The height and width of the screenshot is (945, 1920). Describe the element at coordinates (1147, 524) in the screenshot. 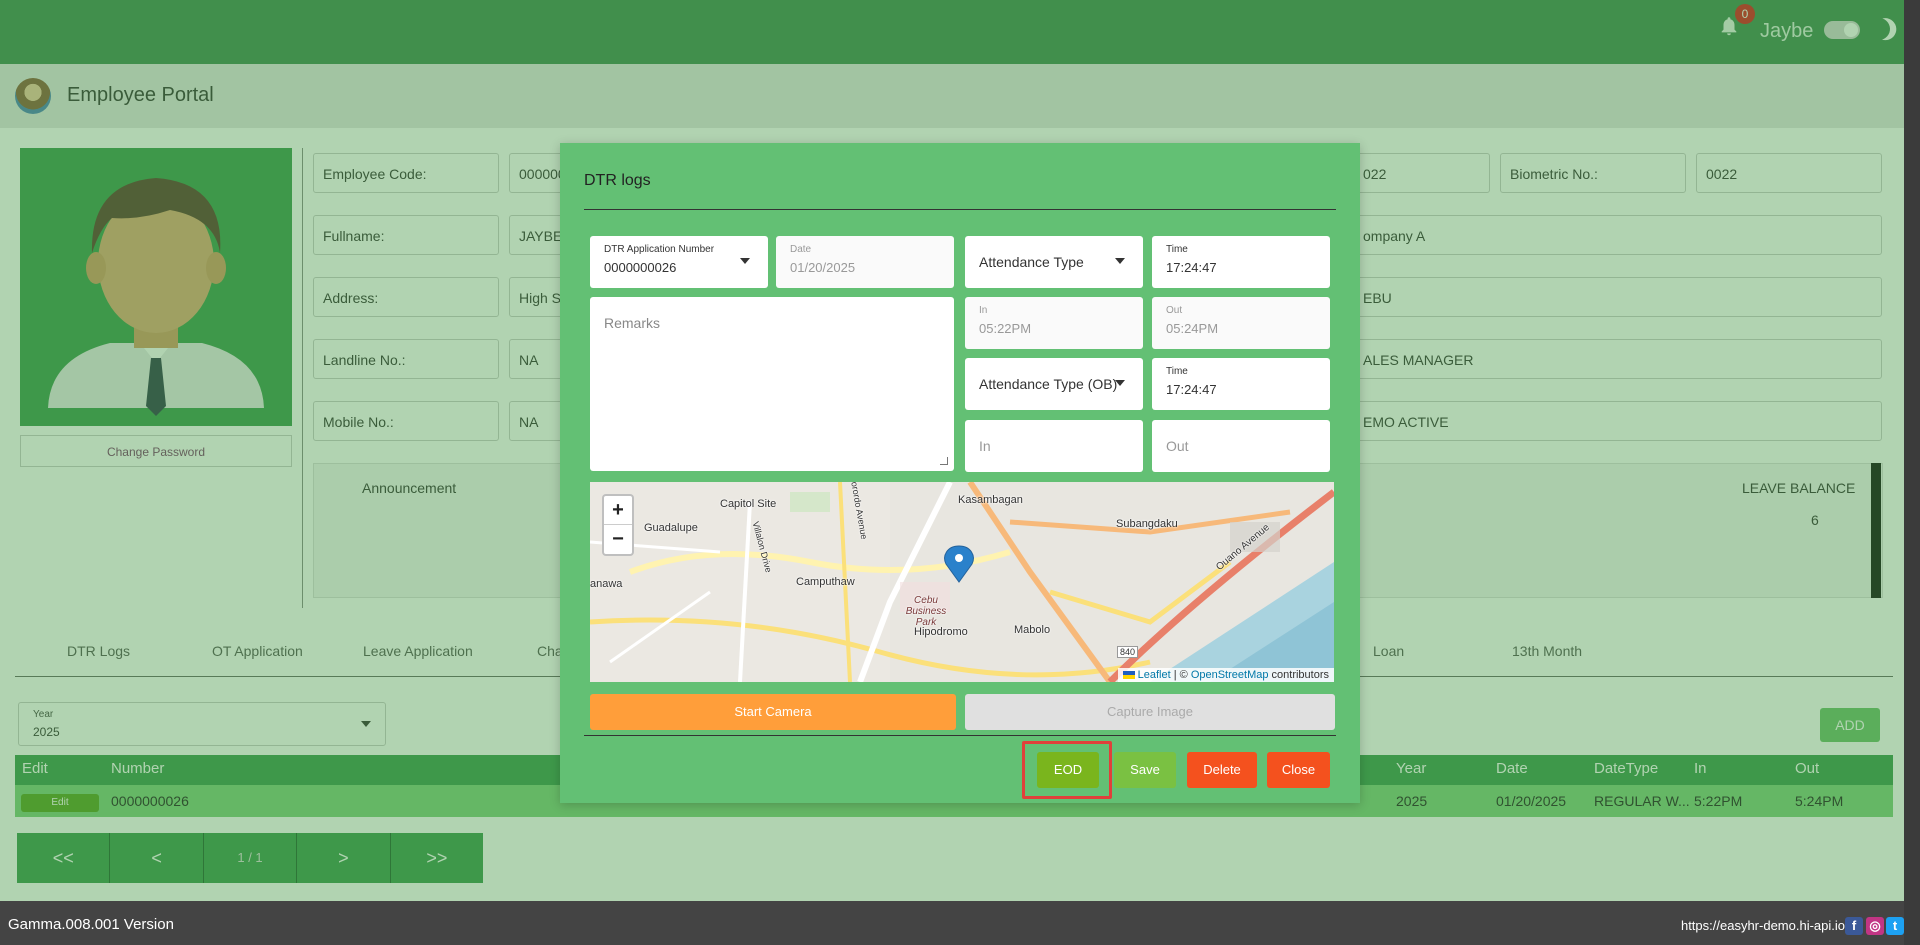

I see `map-label: Subangdaku` at that location.